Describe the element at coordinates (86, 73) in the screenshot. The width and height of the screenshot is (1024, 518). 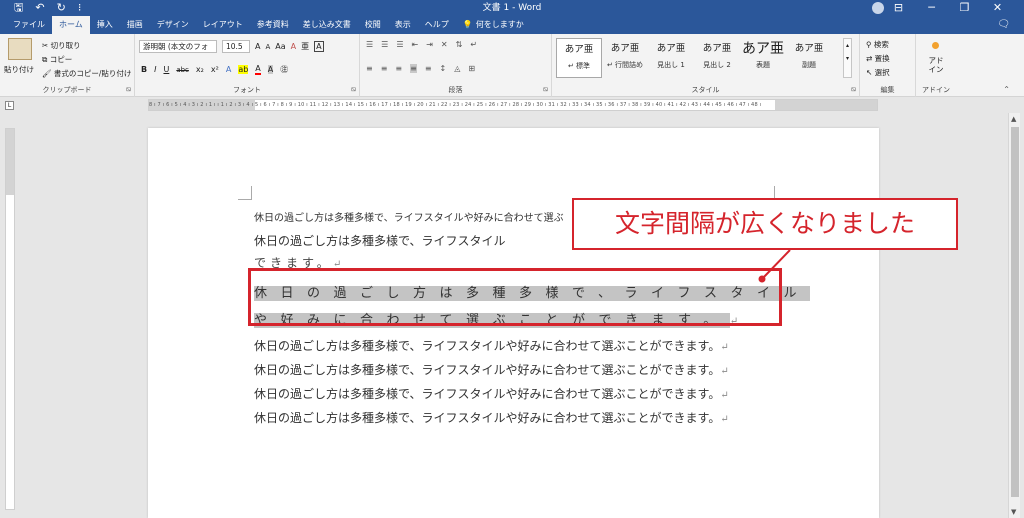
I see `format-painter-button: 🖌 書式のコピー/貼り付け` at that location.